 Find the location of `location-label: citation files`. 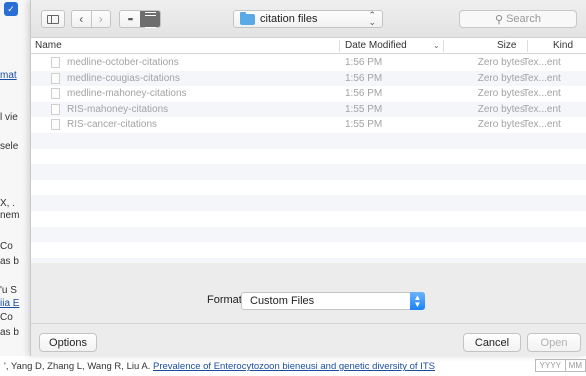

location-label: citation files is located at coordinates (289, 19).